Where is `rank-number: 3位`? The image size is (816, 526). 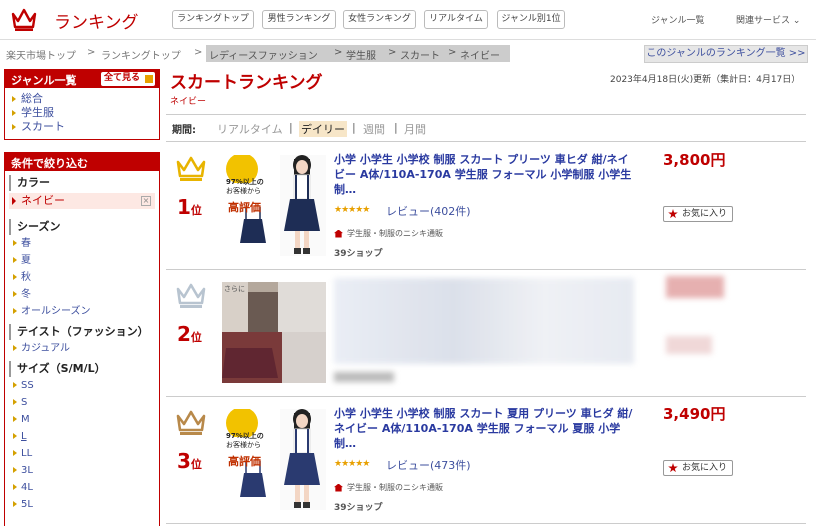
rank-number: 3位 is located at coordinates (189, 461).